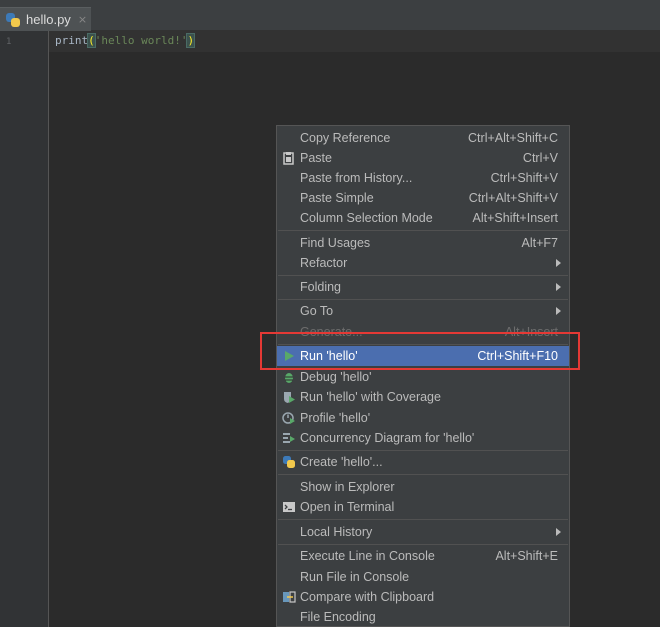 This screenshot has height=627, width=660. Describe the element at coordinates (423, 198) in the screenshot. I see `menu-item-paste-simple: Paste Simple Ctrl+Alt+Shift+V` at that location.